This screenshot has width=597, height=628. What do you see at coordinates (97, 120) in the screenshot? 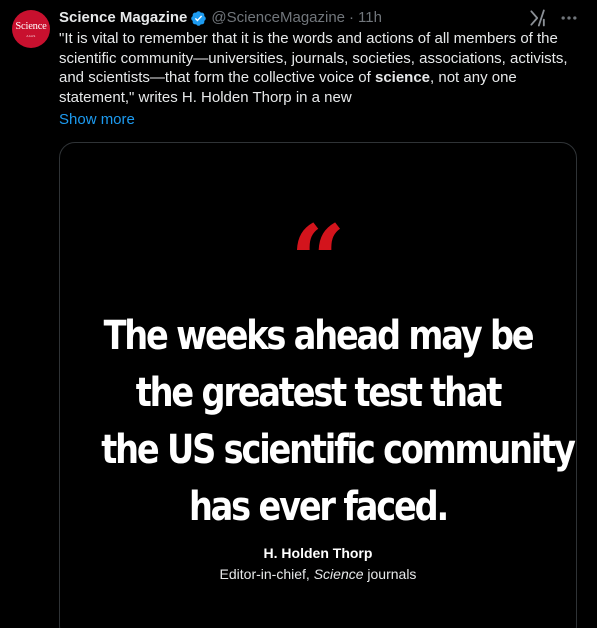
I see `show-more-link: Show more` at bounding box center [97, 120].